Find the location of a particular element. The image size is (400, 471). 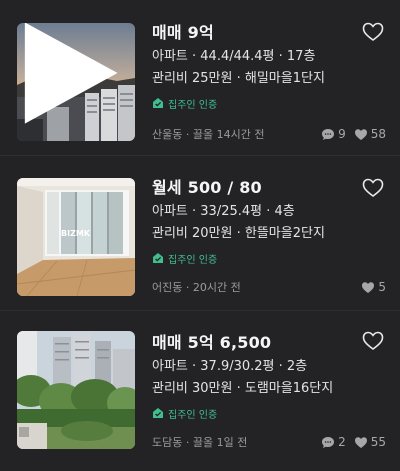

listing-fee: 관리비 20만원 · 한뜰마을2단지 is located at coordinates (238, 233).